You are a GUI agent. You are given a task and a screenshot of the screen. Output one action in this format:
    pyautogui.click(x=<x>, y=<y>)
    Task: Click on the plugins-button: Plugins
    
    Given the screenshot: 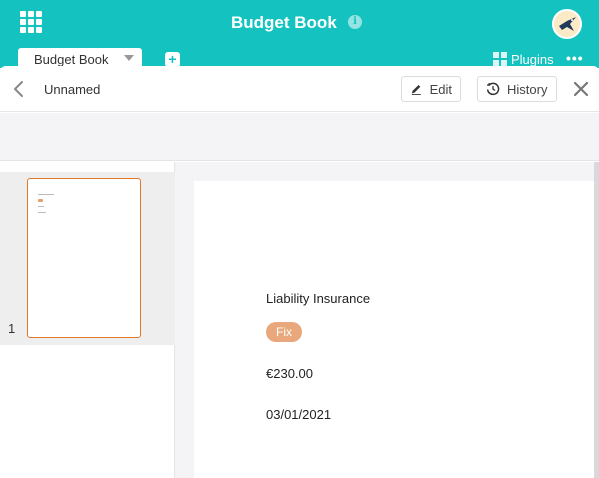 What is the action you would take?
    pyautogui.click(x=532, y=59)
    